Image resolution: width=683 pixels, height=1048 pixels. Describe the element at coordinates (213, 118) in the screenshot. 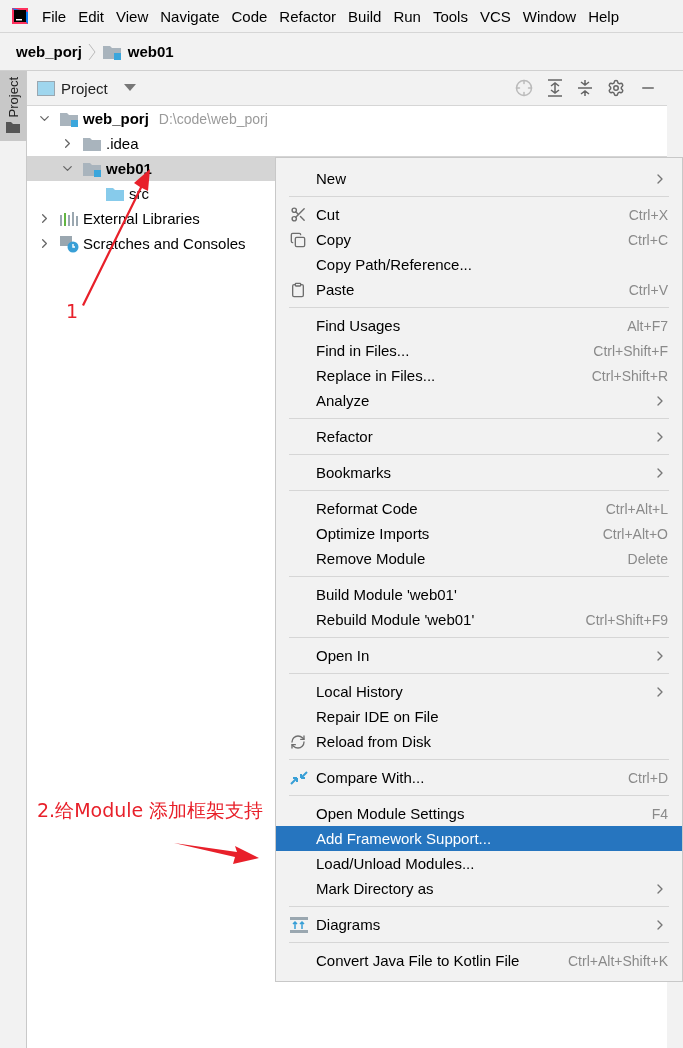

I see `tree-item-path: D:\code\web_porj` at that location.